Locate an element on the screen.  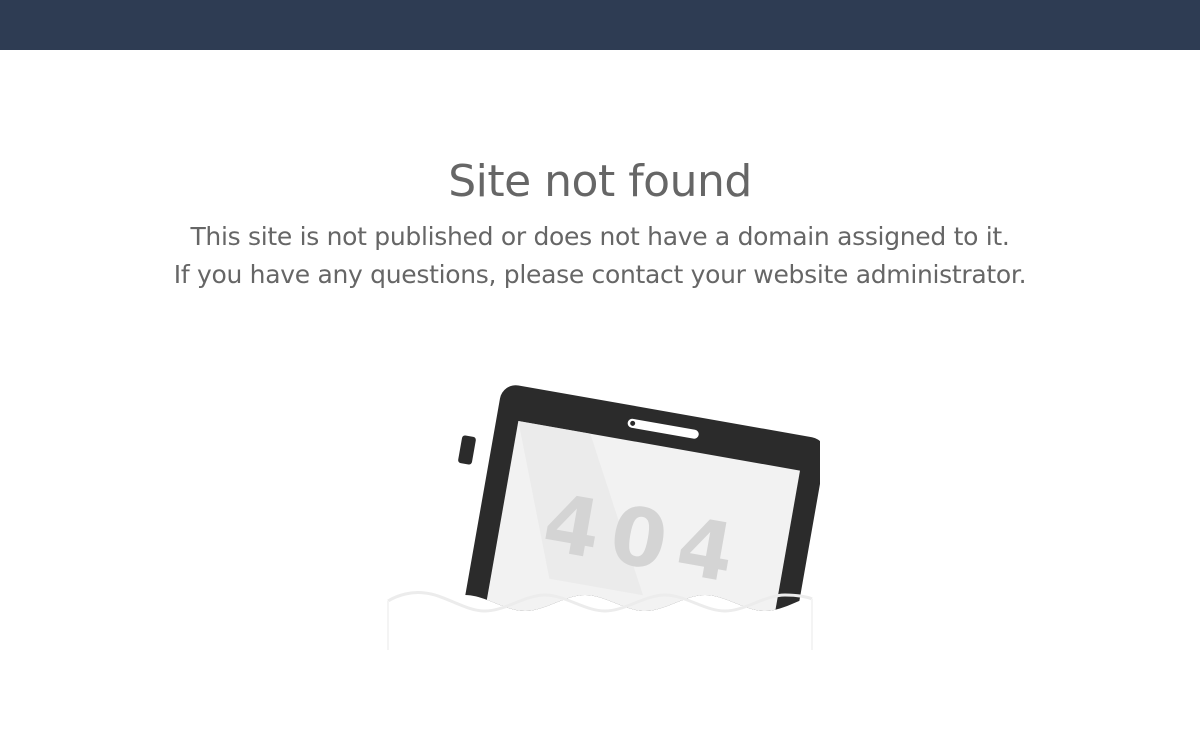
side-button is located at coordinates (467, 450).